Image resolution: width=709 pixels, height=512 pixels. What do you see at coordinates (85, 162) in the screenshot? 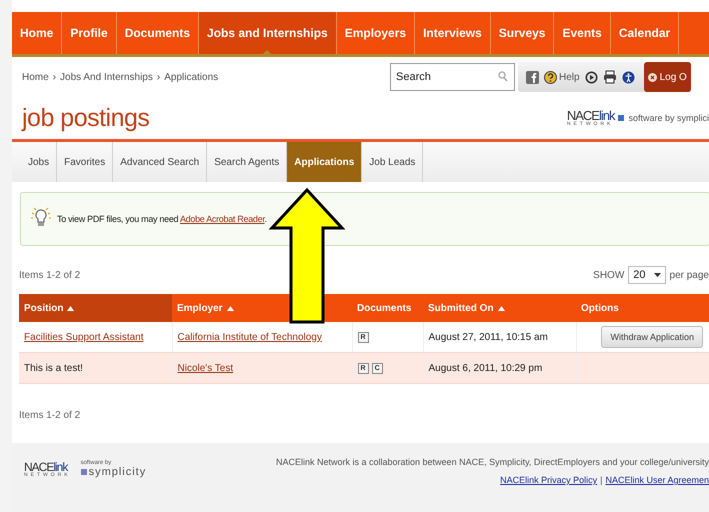
I see `sub-tab: Favorites` at bounding box center [85, 162].